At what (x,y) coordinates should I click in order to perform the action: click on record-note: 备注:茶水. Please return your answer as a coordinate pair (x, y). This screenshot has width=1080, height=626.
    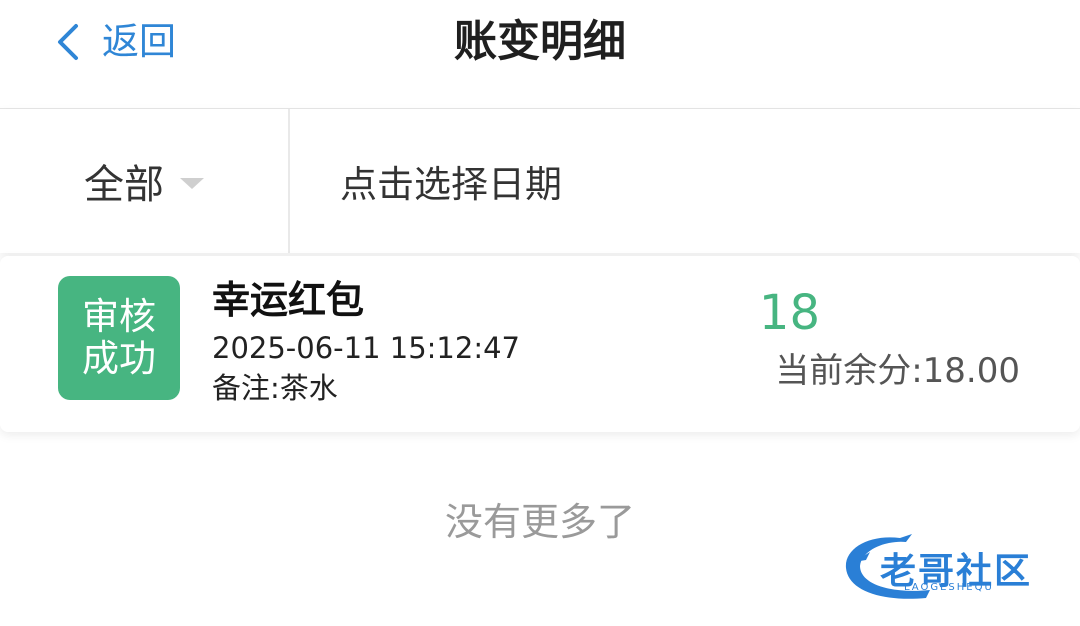
    Looking at the image, I should click on (275, 388).